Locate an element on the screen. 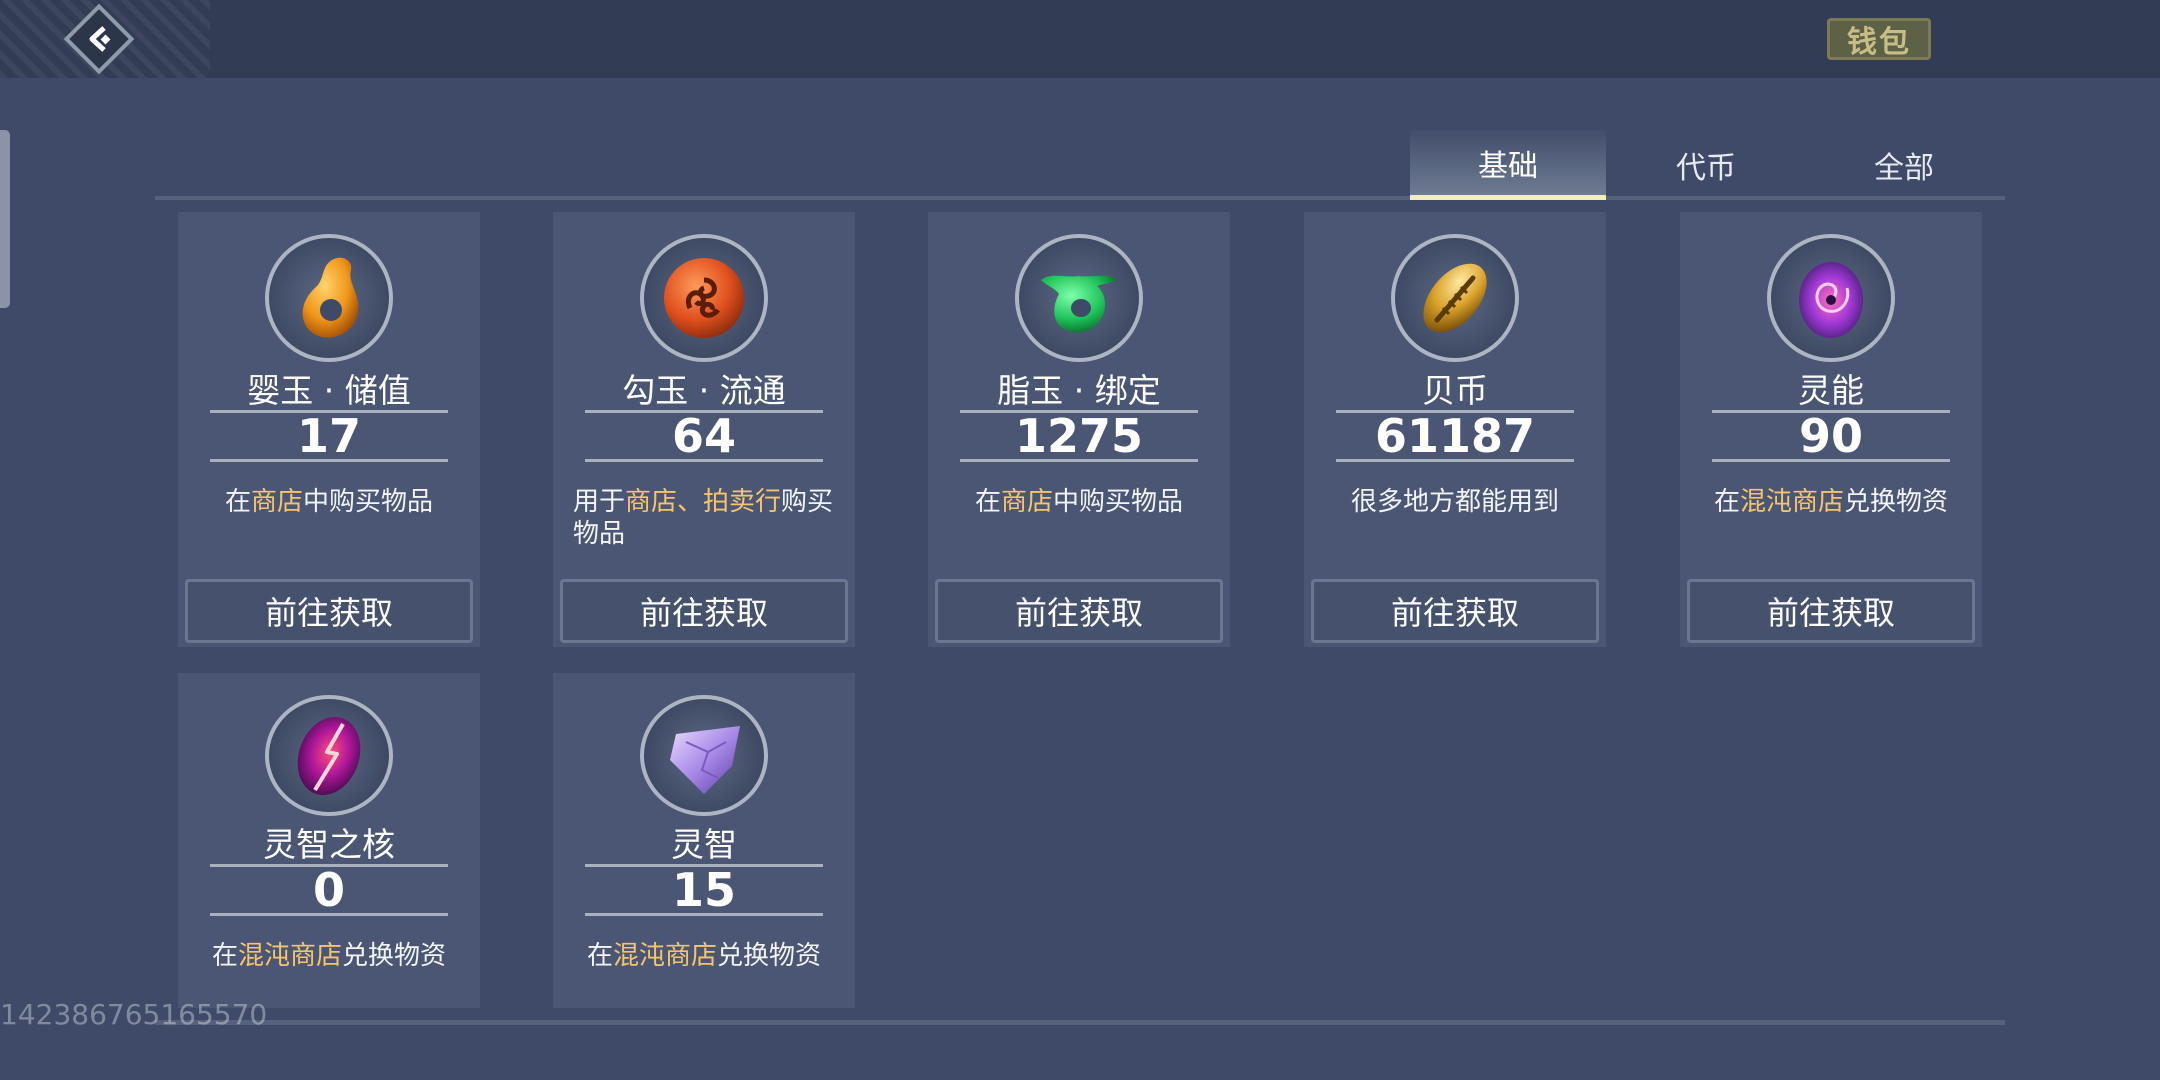 The image size is (2160, 1080). card-value: 0 is located at coordinates (328, 890).